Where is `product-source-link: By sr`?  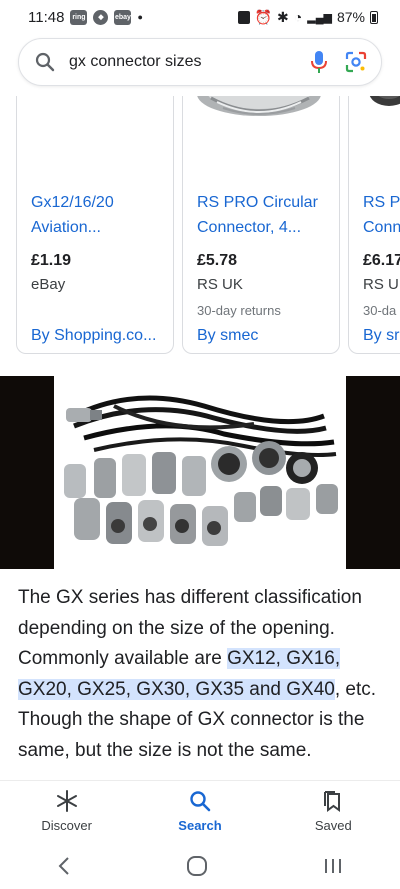 product-source-link: By sr is located at coordinates (381, 336).